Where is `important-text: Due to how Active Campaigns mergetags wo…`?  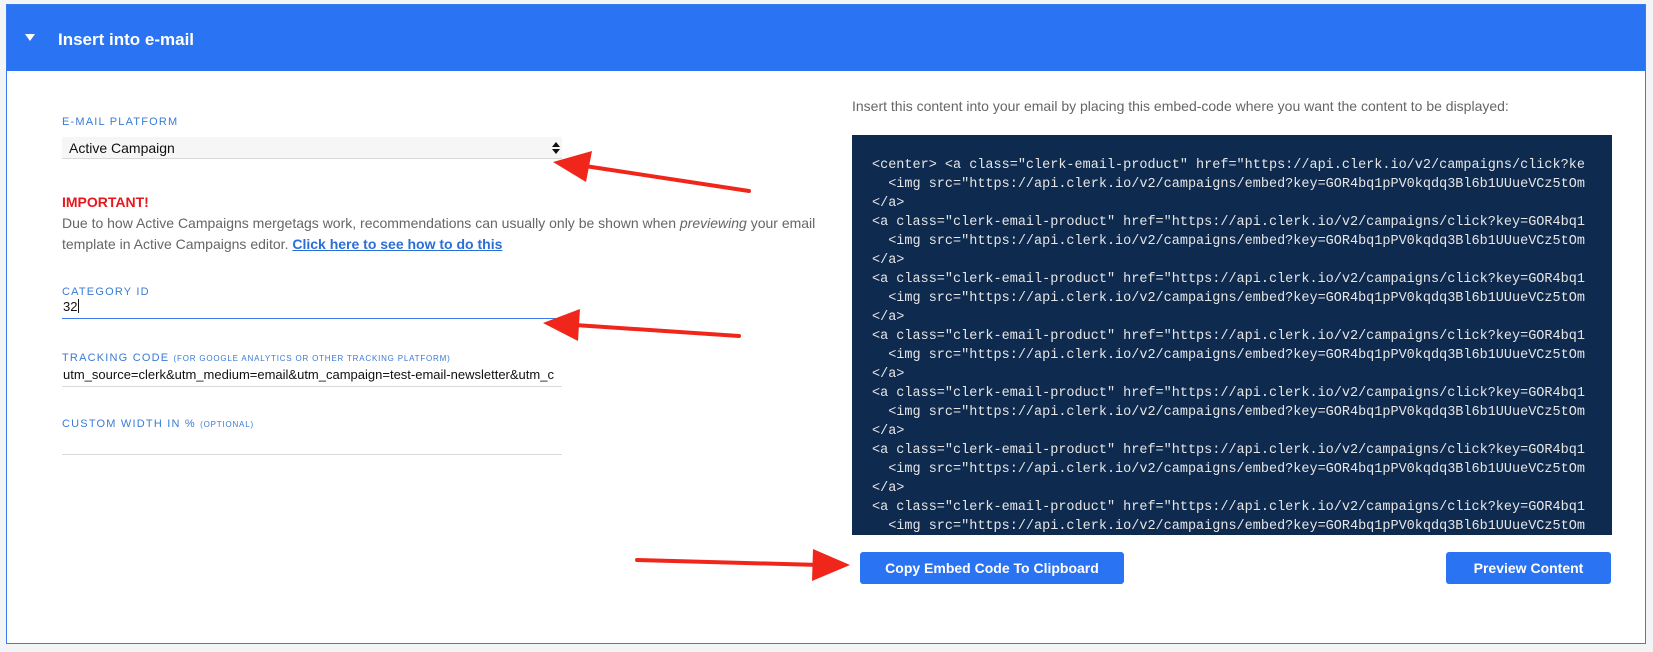
important-text: Due to how Active Campaigns mergetags wo… is located at coordinates (442, 234).